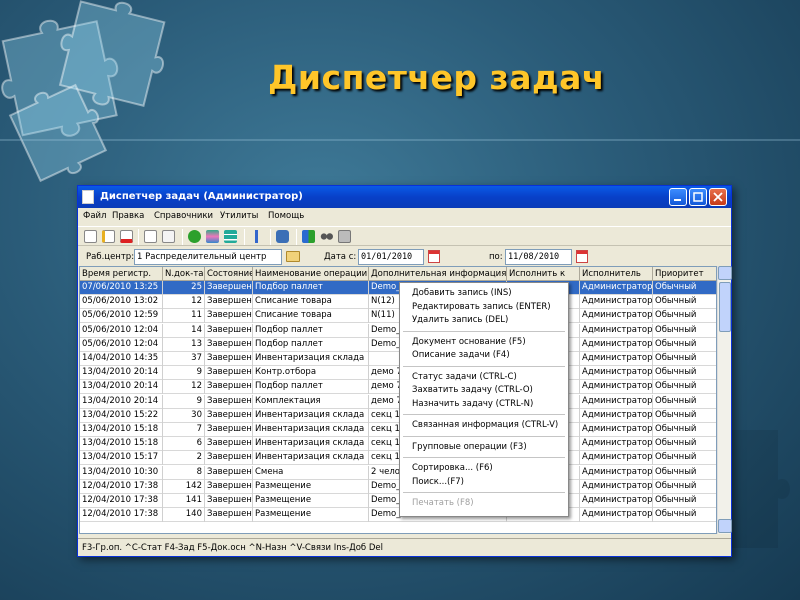  Describe the element at coordinates (311, 387) in the screenshot. I see `table-cell: Подбор паллет` at that location.